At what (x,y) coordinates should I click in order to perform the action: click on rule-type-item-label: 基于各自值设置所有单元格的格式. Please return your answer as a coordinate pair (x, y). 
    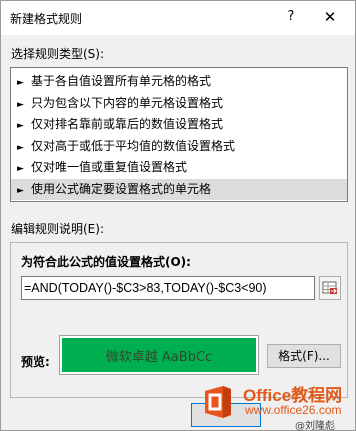
    Looking at the image, I should click on (121, 81).